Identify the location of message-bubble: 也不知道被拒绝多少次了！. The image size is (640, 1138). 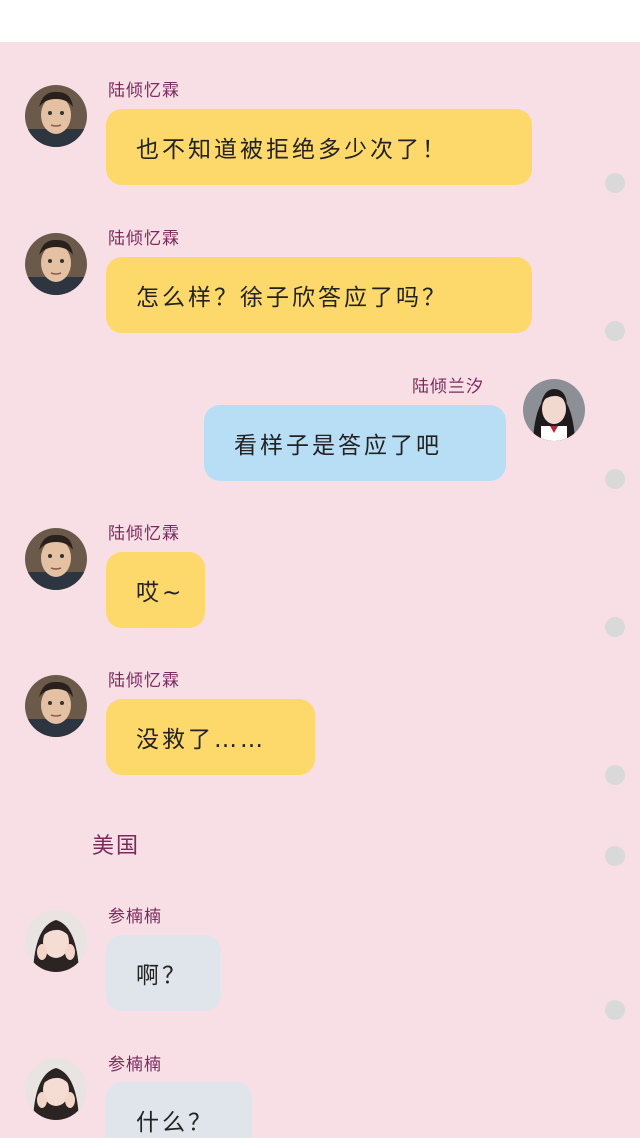
(319, 147).